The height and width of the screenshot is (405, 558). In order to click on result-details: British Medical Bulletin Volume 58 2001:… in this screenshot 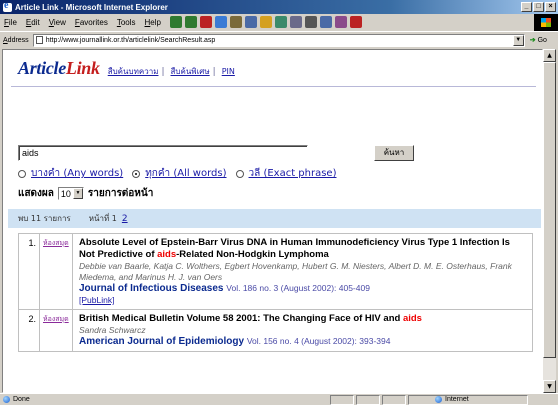, I will do `click(302, 330)`.